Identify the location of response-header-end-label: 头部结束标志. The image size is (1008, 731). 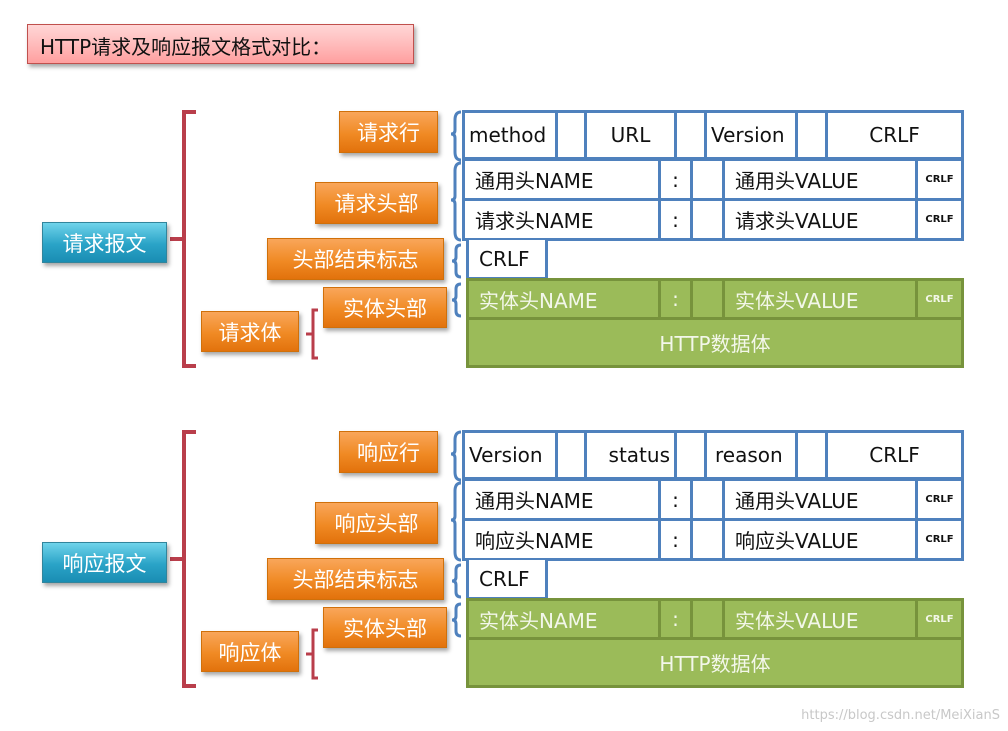
(355, 579).